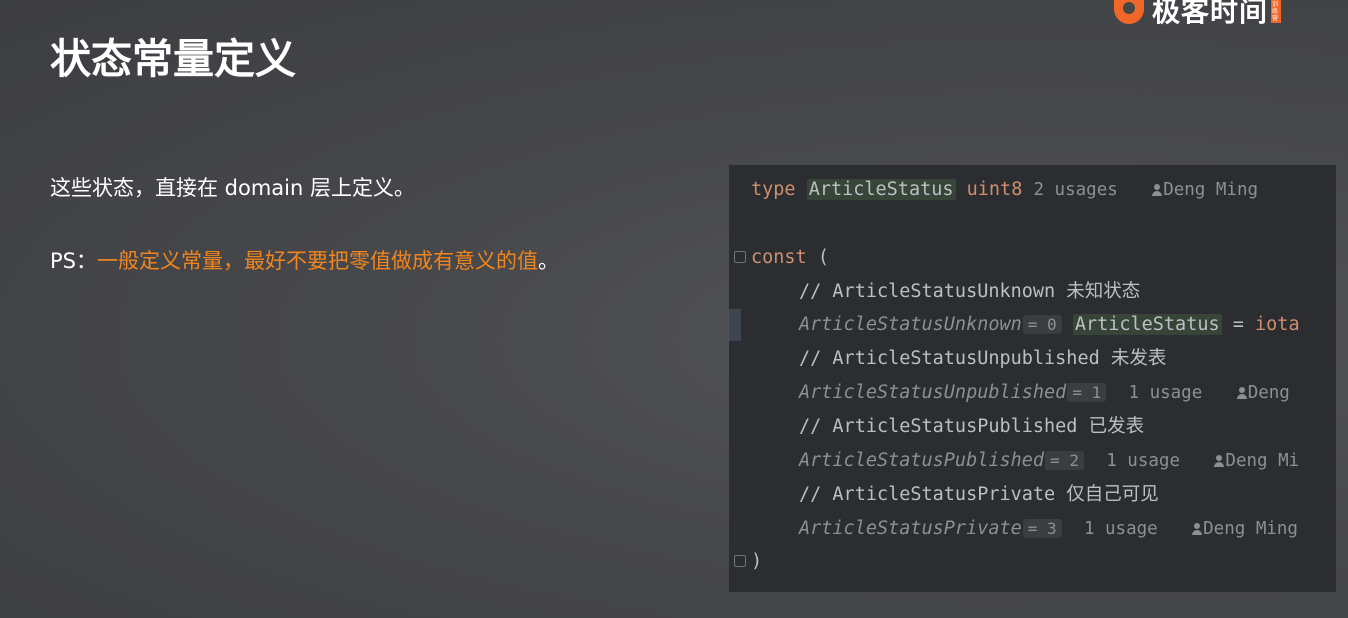 The height and width of the screenshot is (618, 1348). Describe the element at coordinates (970, 291) in the screenshot. I see `comment-unknown: // ArticleStatusUnknown 未知状态` at that location.